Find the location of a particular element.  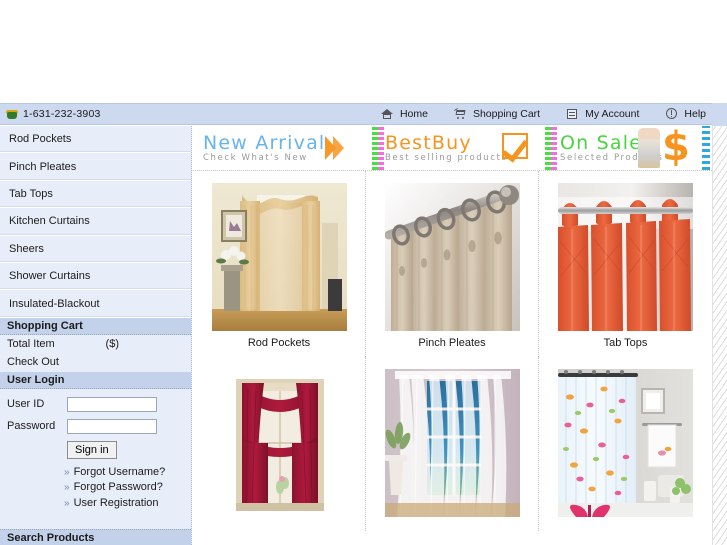

forgot-password-link: » Forgot Password? is located at coordinates (127, 487).